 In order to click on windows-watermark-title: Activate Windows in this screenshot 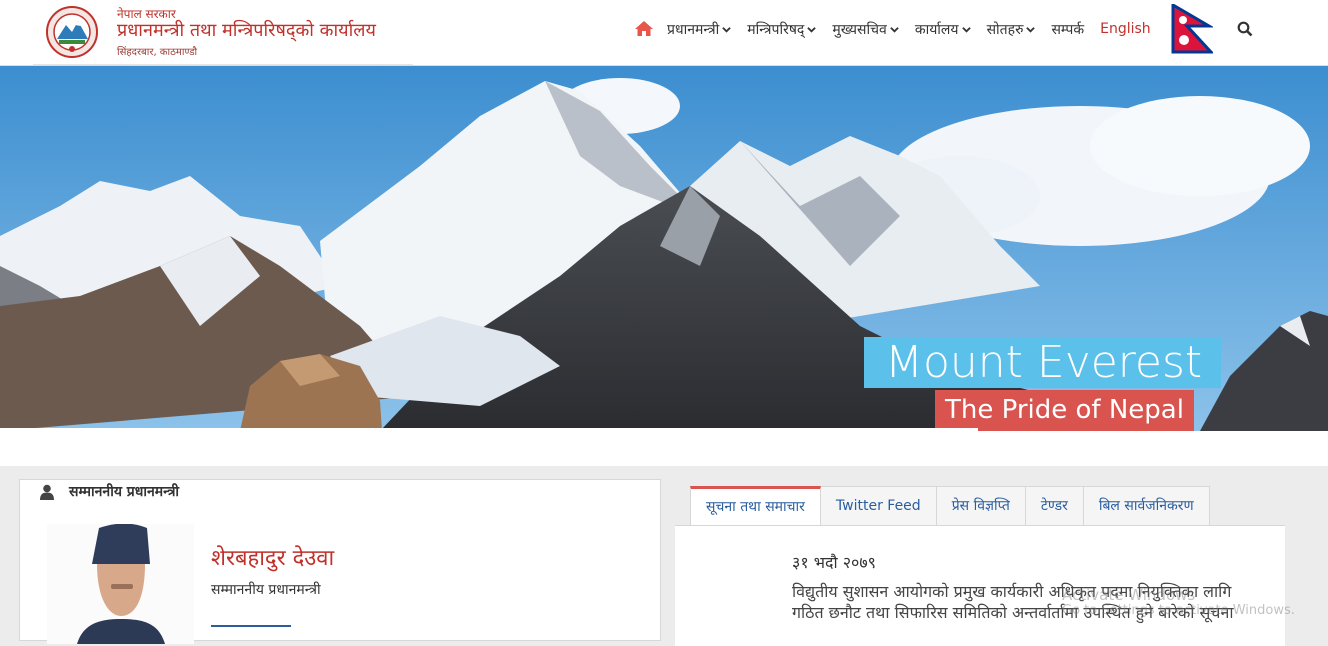, I will do `click(1129, 595)`.